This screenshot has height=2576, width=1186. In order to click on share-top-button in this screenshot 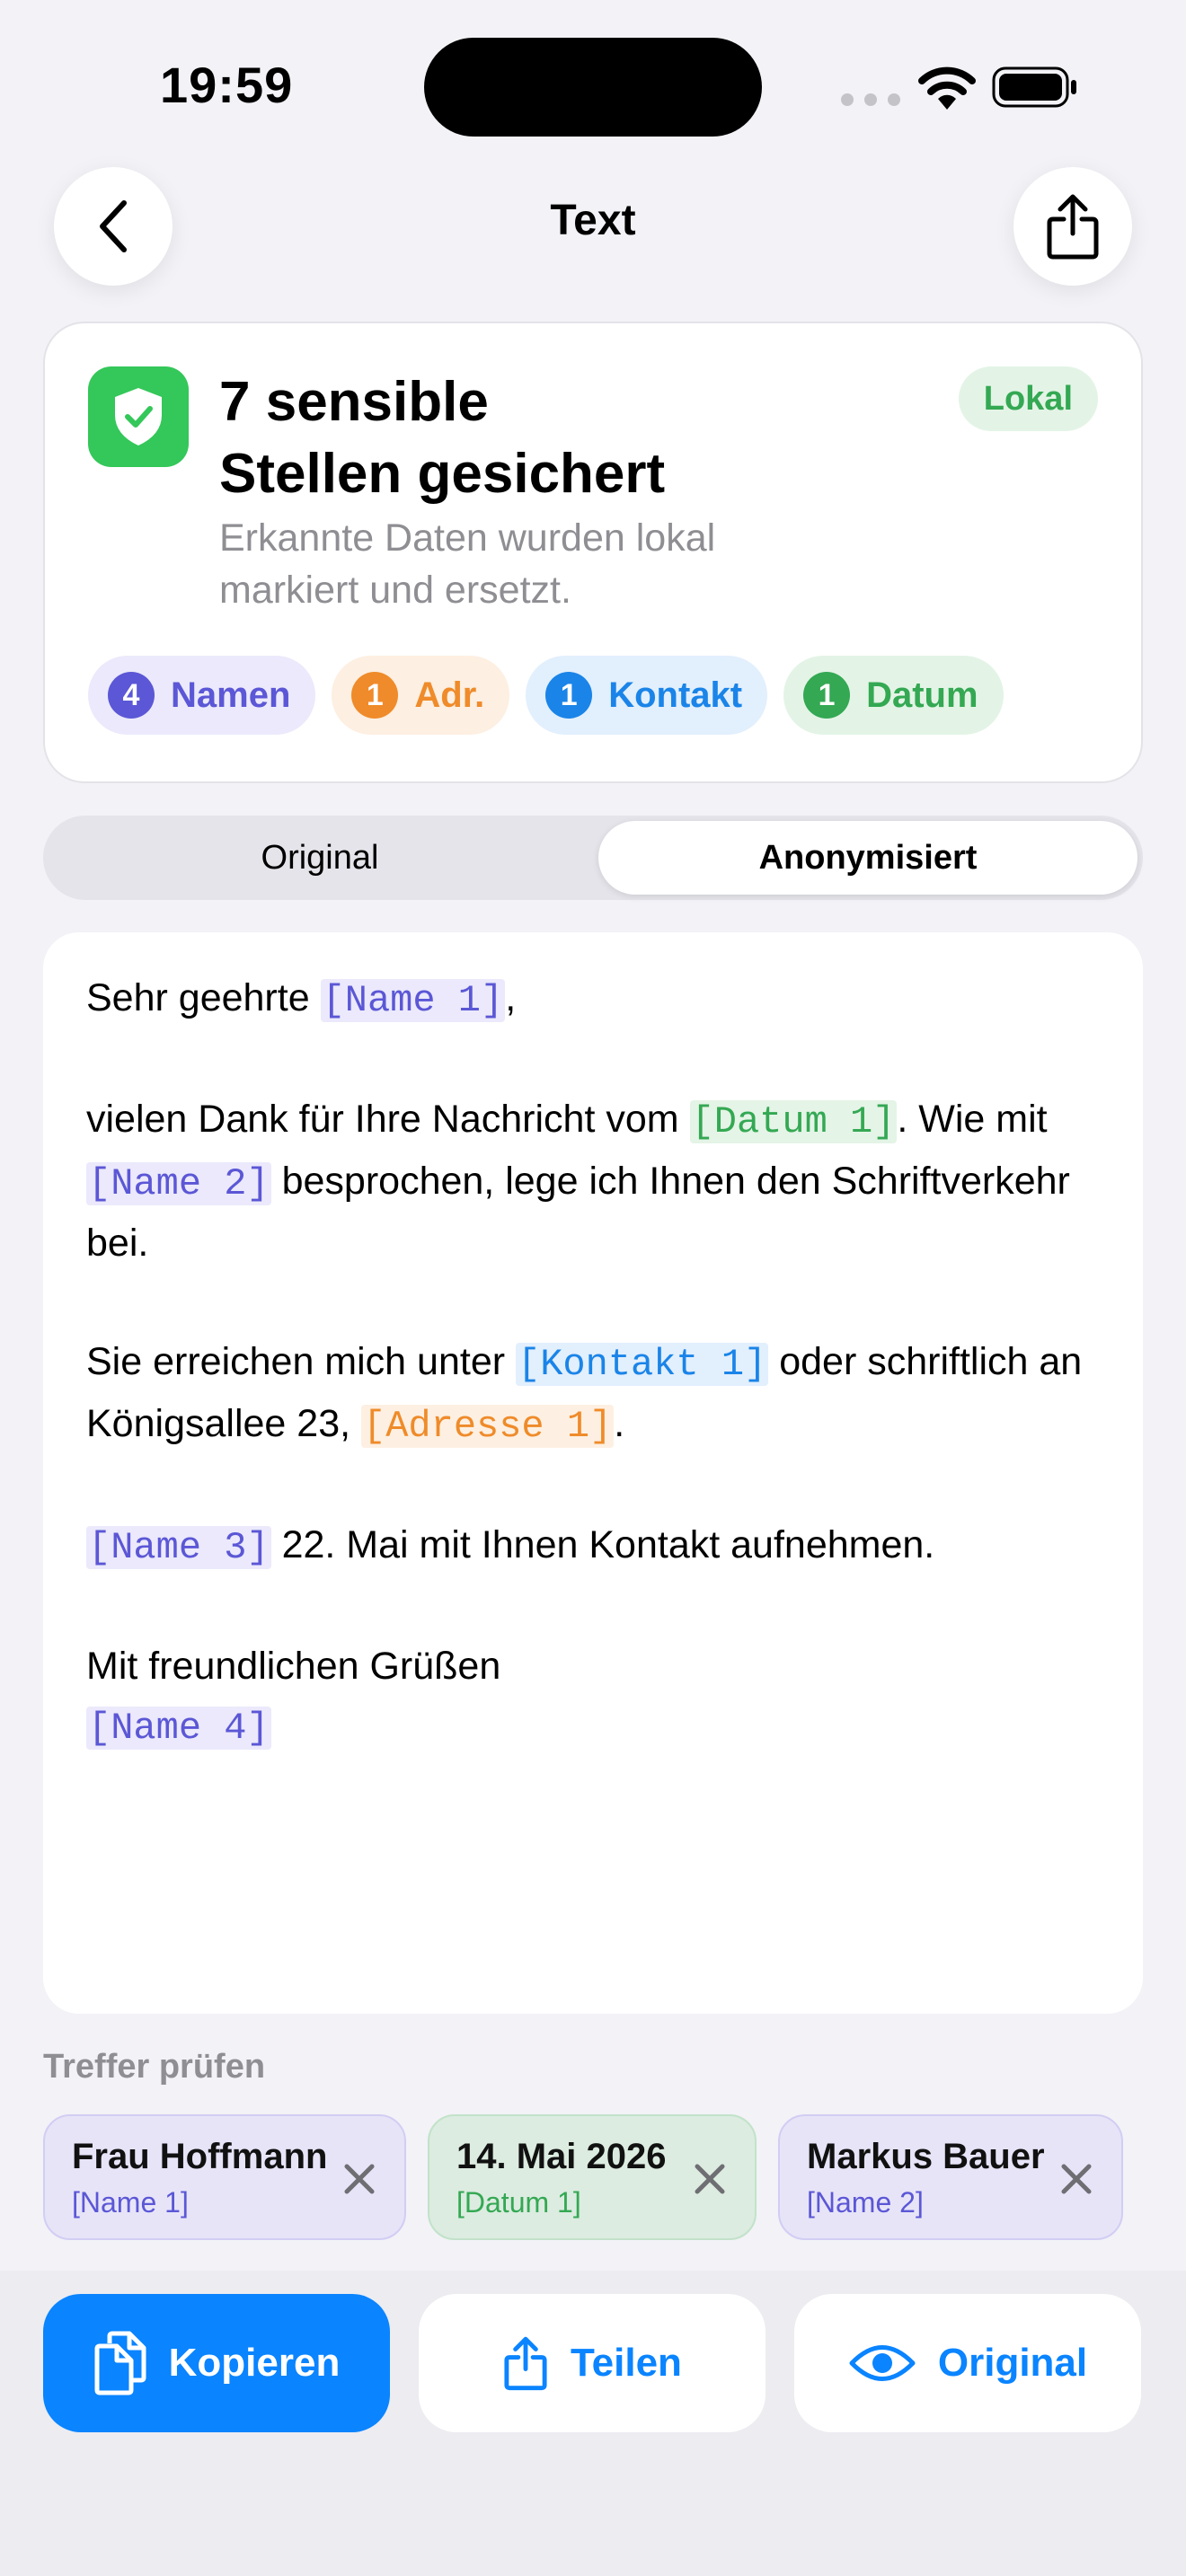, I will do `click(1072, 226)`.